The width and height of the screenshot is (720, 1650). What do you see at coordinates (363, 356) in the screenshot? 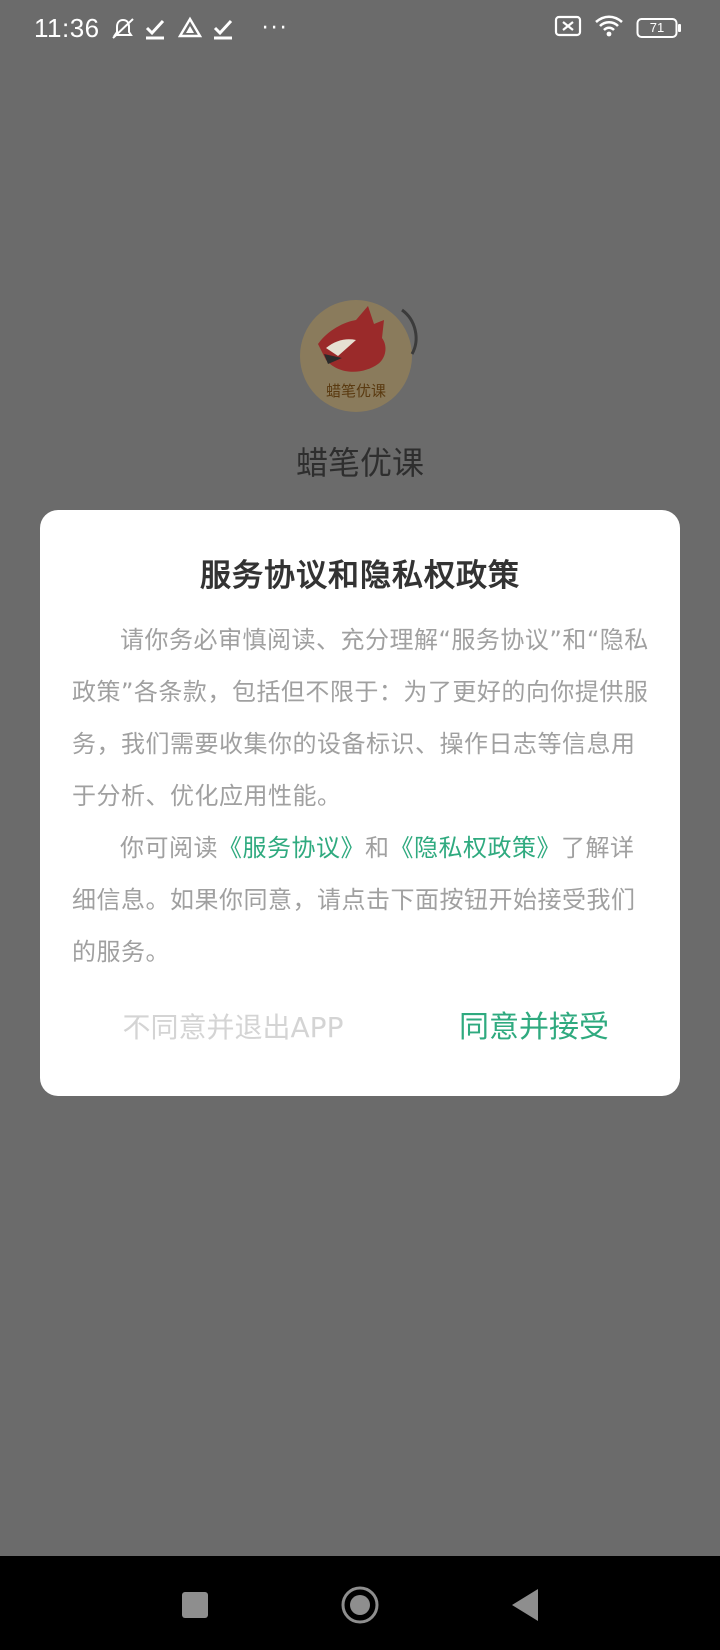
I see `app-logo: 蜡笔优课` at bounding box center [363, 356].